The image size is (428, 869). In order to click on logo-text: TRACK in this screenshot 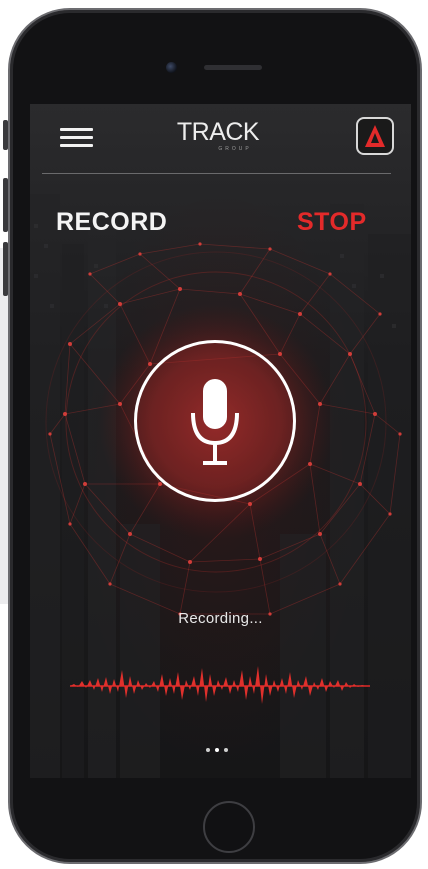, I will do `click(218, 132)`.